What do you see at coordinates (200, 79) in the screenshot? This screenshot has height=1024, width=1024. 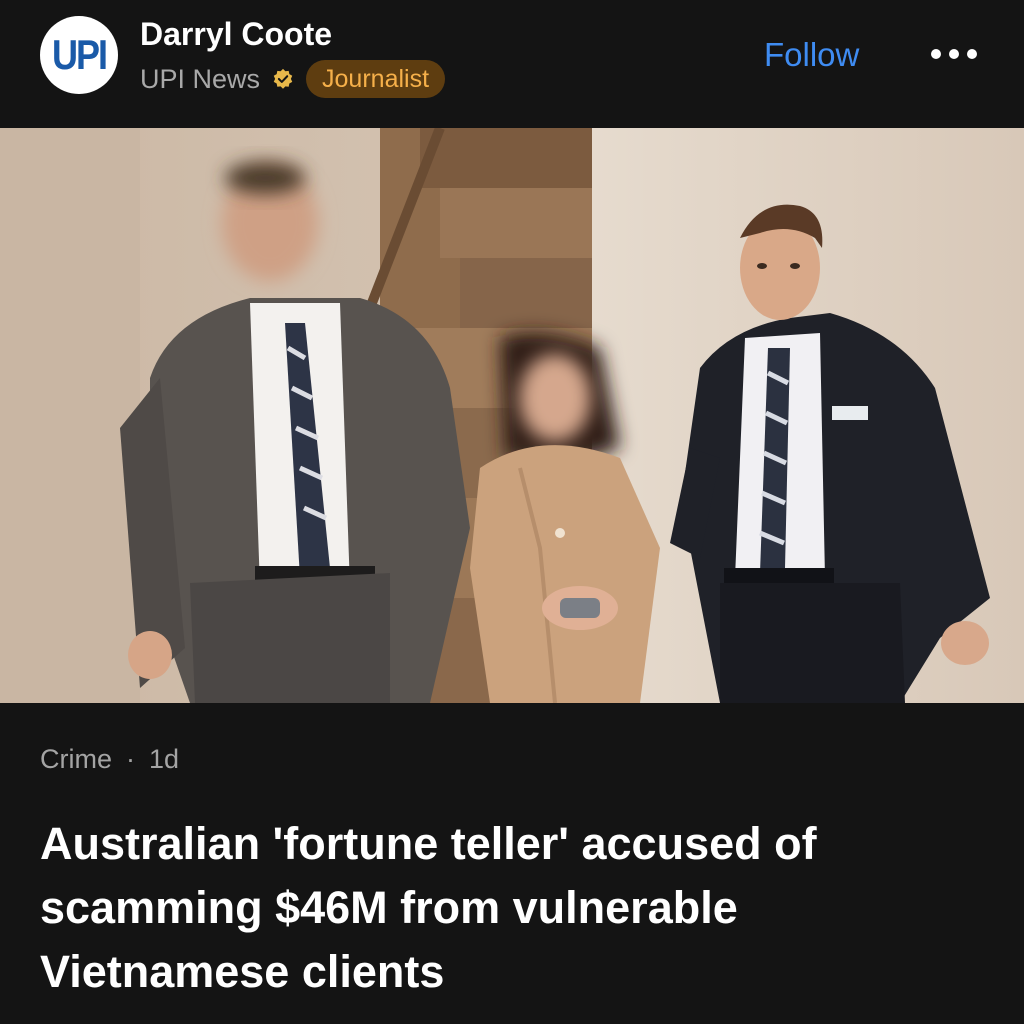 I see `source-name: UPI News` at bounding box center [200, 79].